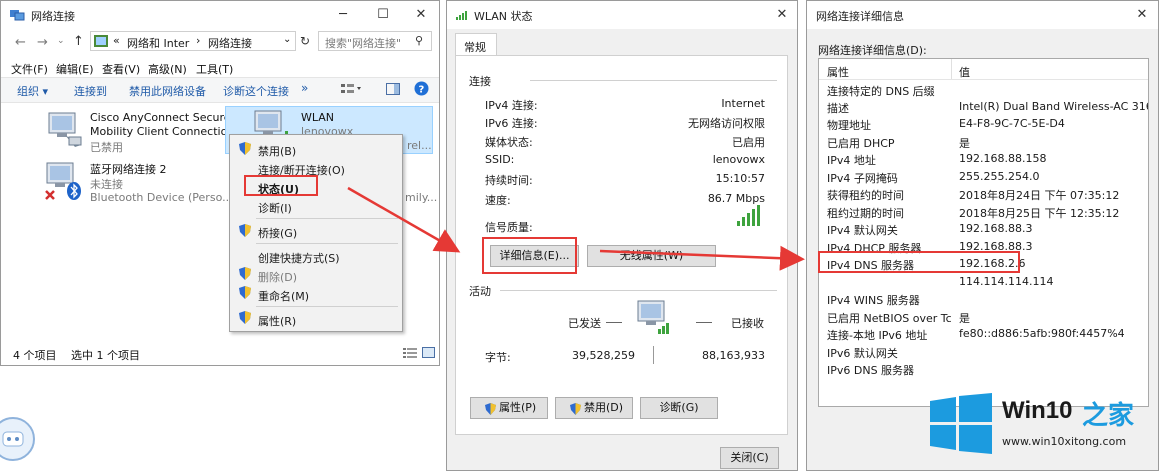 This screenshot has height=471, width=1159. Describe the element at coordinates (1037, 410) in the screenshot. I see `watermark-brand: Win10` at that location.